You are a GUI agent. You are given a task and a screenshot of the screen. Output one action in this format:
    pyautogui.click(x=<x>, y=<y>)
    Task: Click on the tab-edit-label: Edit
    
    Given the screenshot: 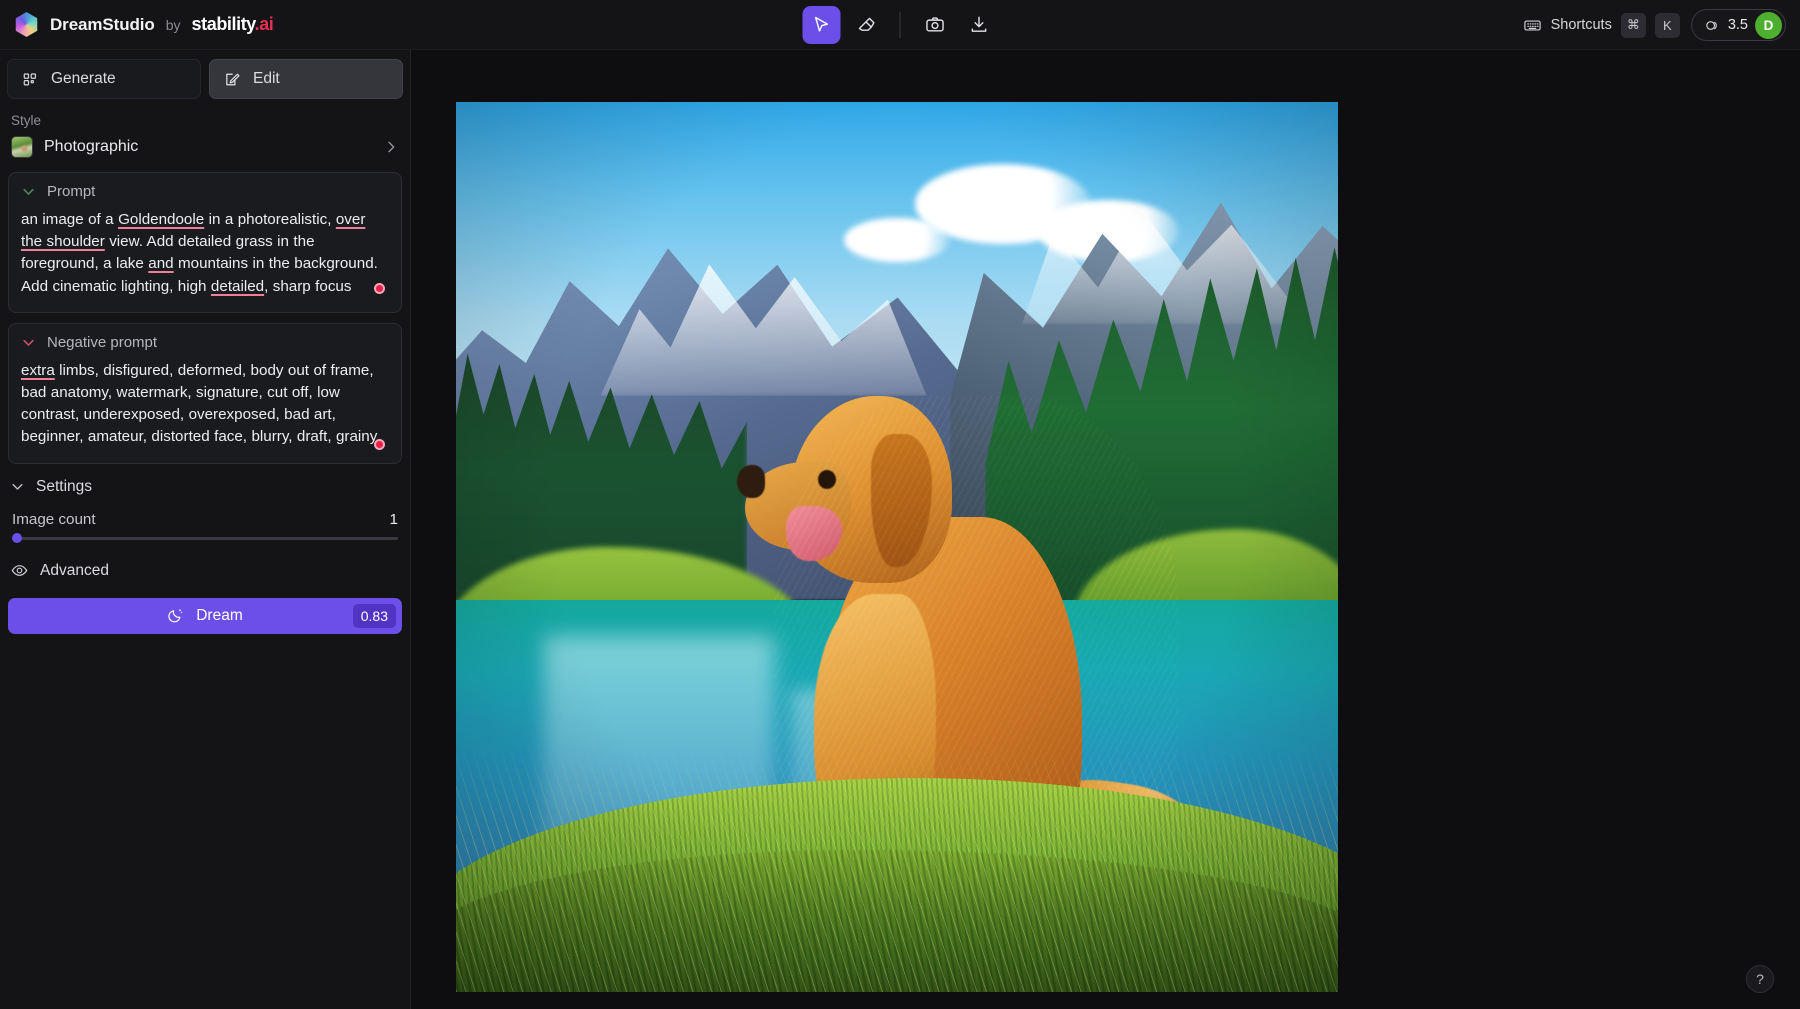 What is the action you would take?
    pyautogui.click(x=266, y=78)
    